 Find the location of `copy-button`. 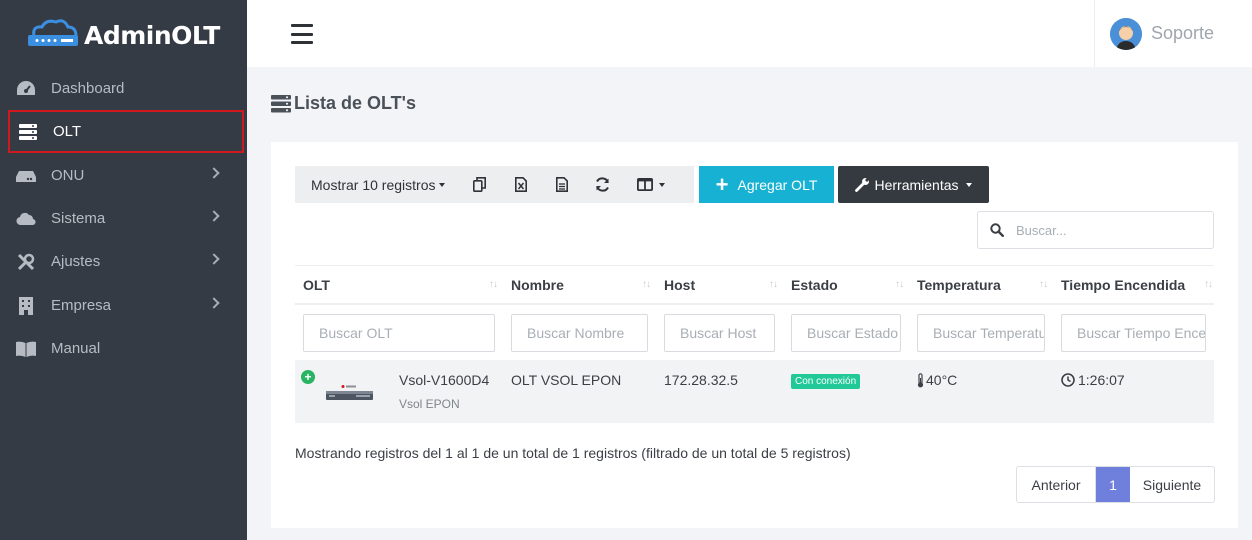

copy-button is located at coordinates (479, 184).